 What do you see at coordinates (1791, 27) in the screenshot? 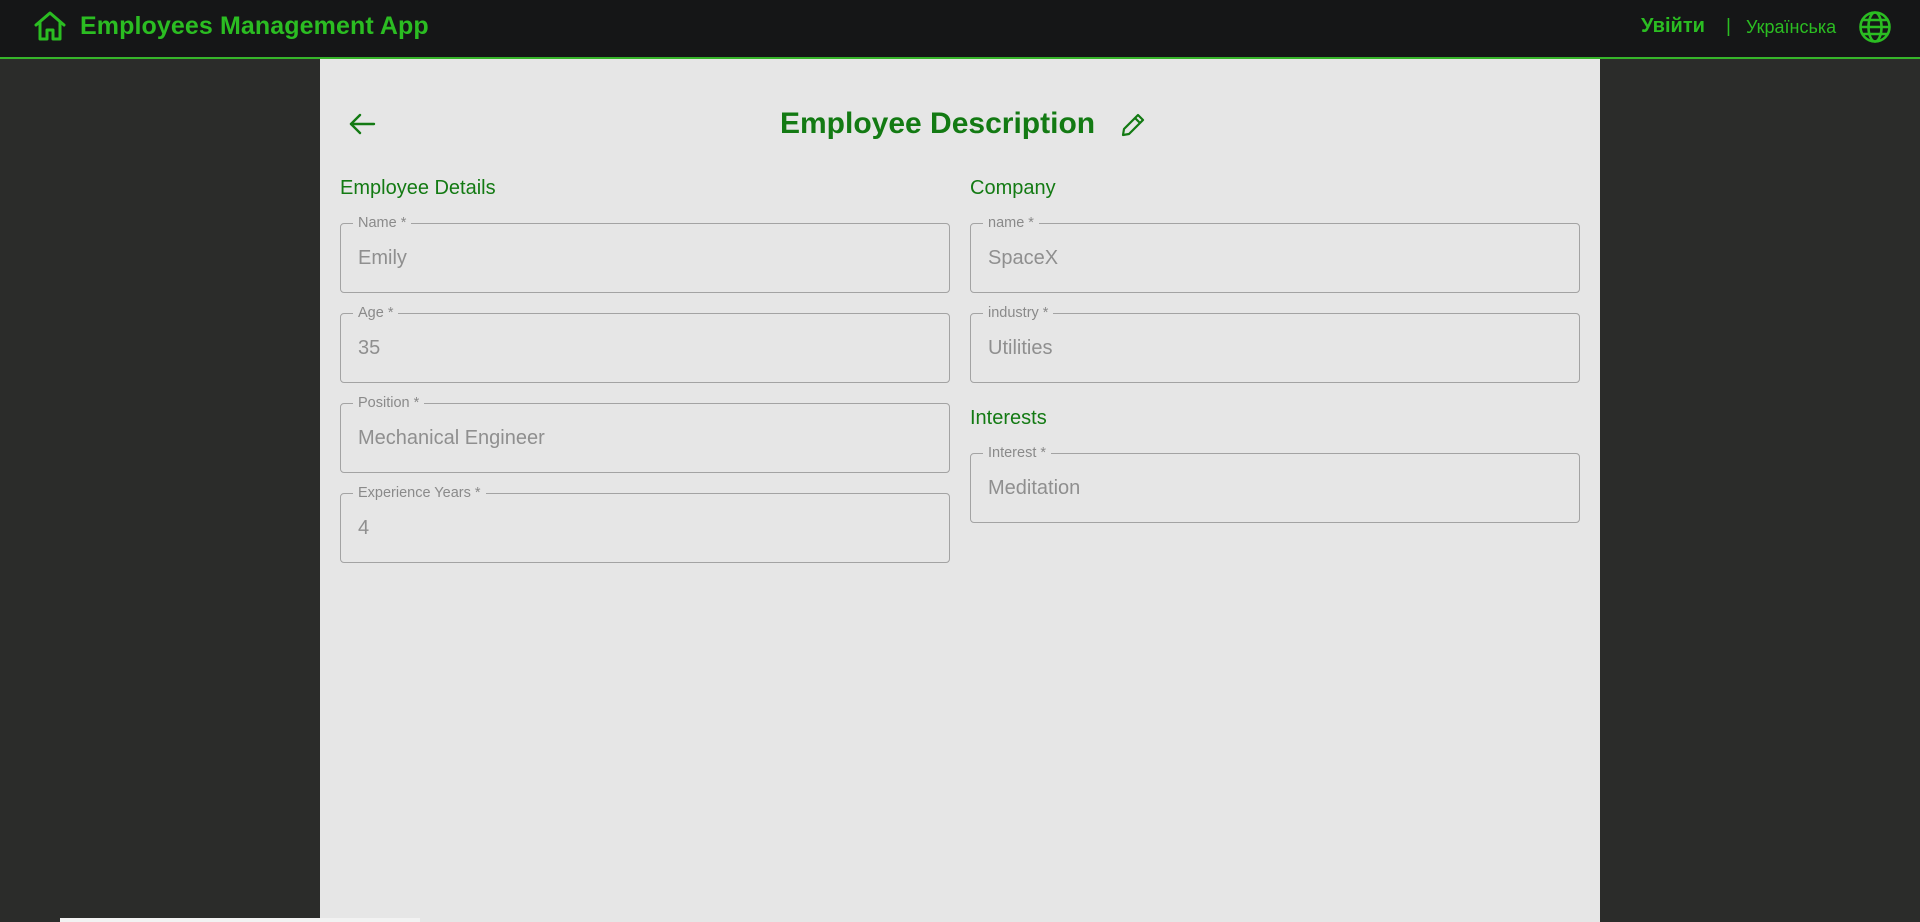
I see `language-selector: Українська` at bounding box center [1791, 27].